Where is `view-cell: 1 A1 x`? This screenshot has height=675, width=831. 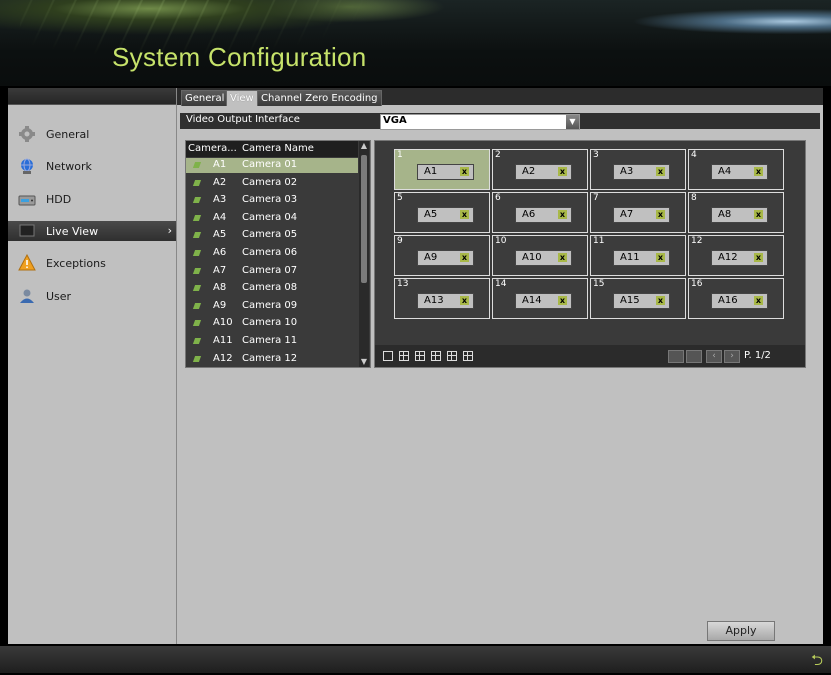 view-cell: 1 A1 x is located at coordinates (442, 169).